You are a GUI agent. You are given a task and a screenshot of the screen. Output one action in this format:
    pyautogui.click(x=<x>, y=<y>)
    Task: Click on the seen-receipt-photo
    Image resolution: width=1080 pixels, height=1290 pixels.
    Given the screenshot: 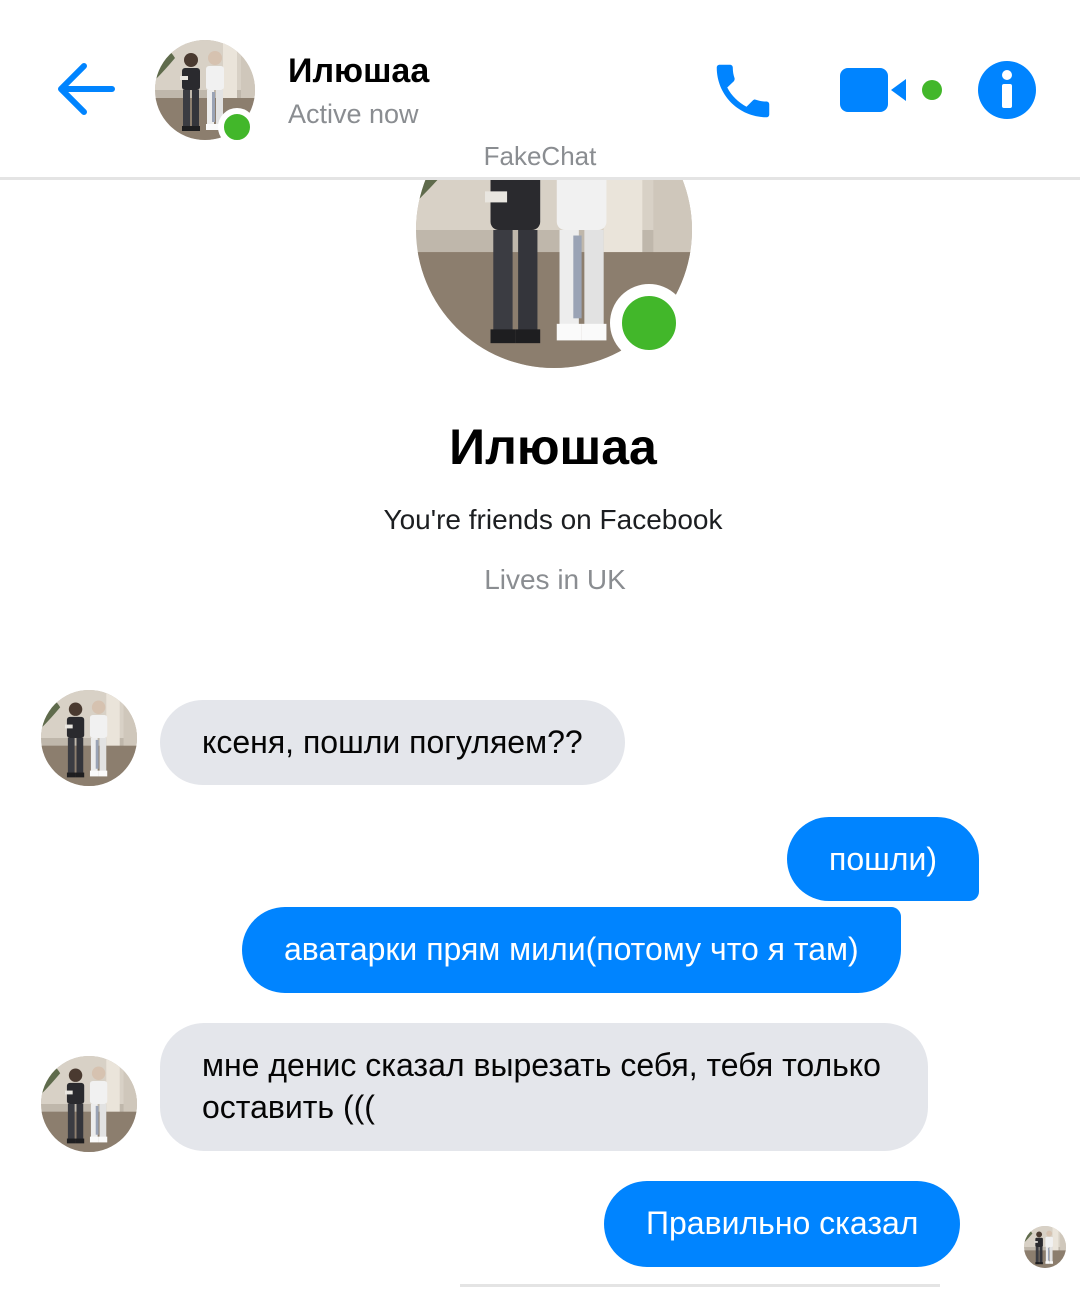 What is the action you would take?
    pyautogui.click(x=1045, y=1247)
    